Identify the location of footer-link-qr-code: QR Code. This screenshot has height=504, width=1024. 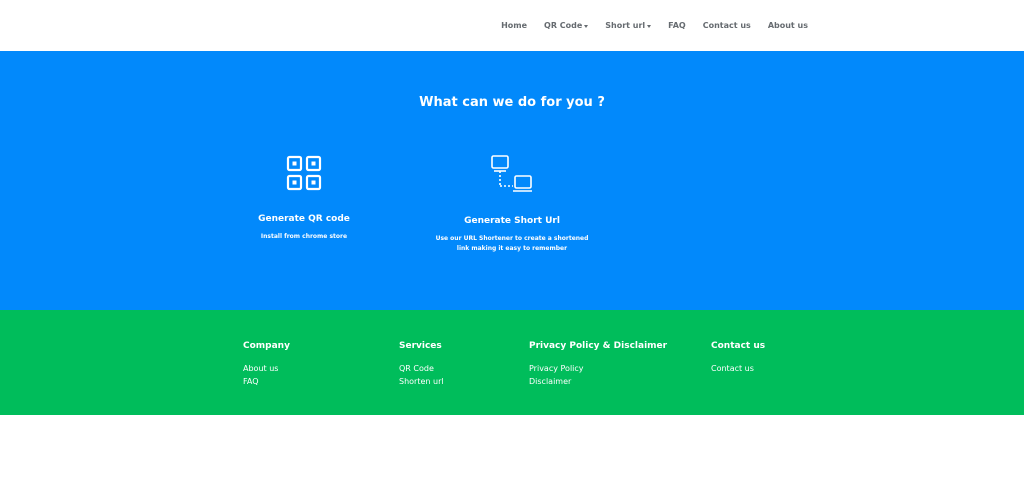
(421, 368).